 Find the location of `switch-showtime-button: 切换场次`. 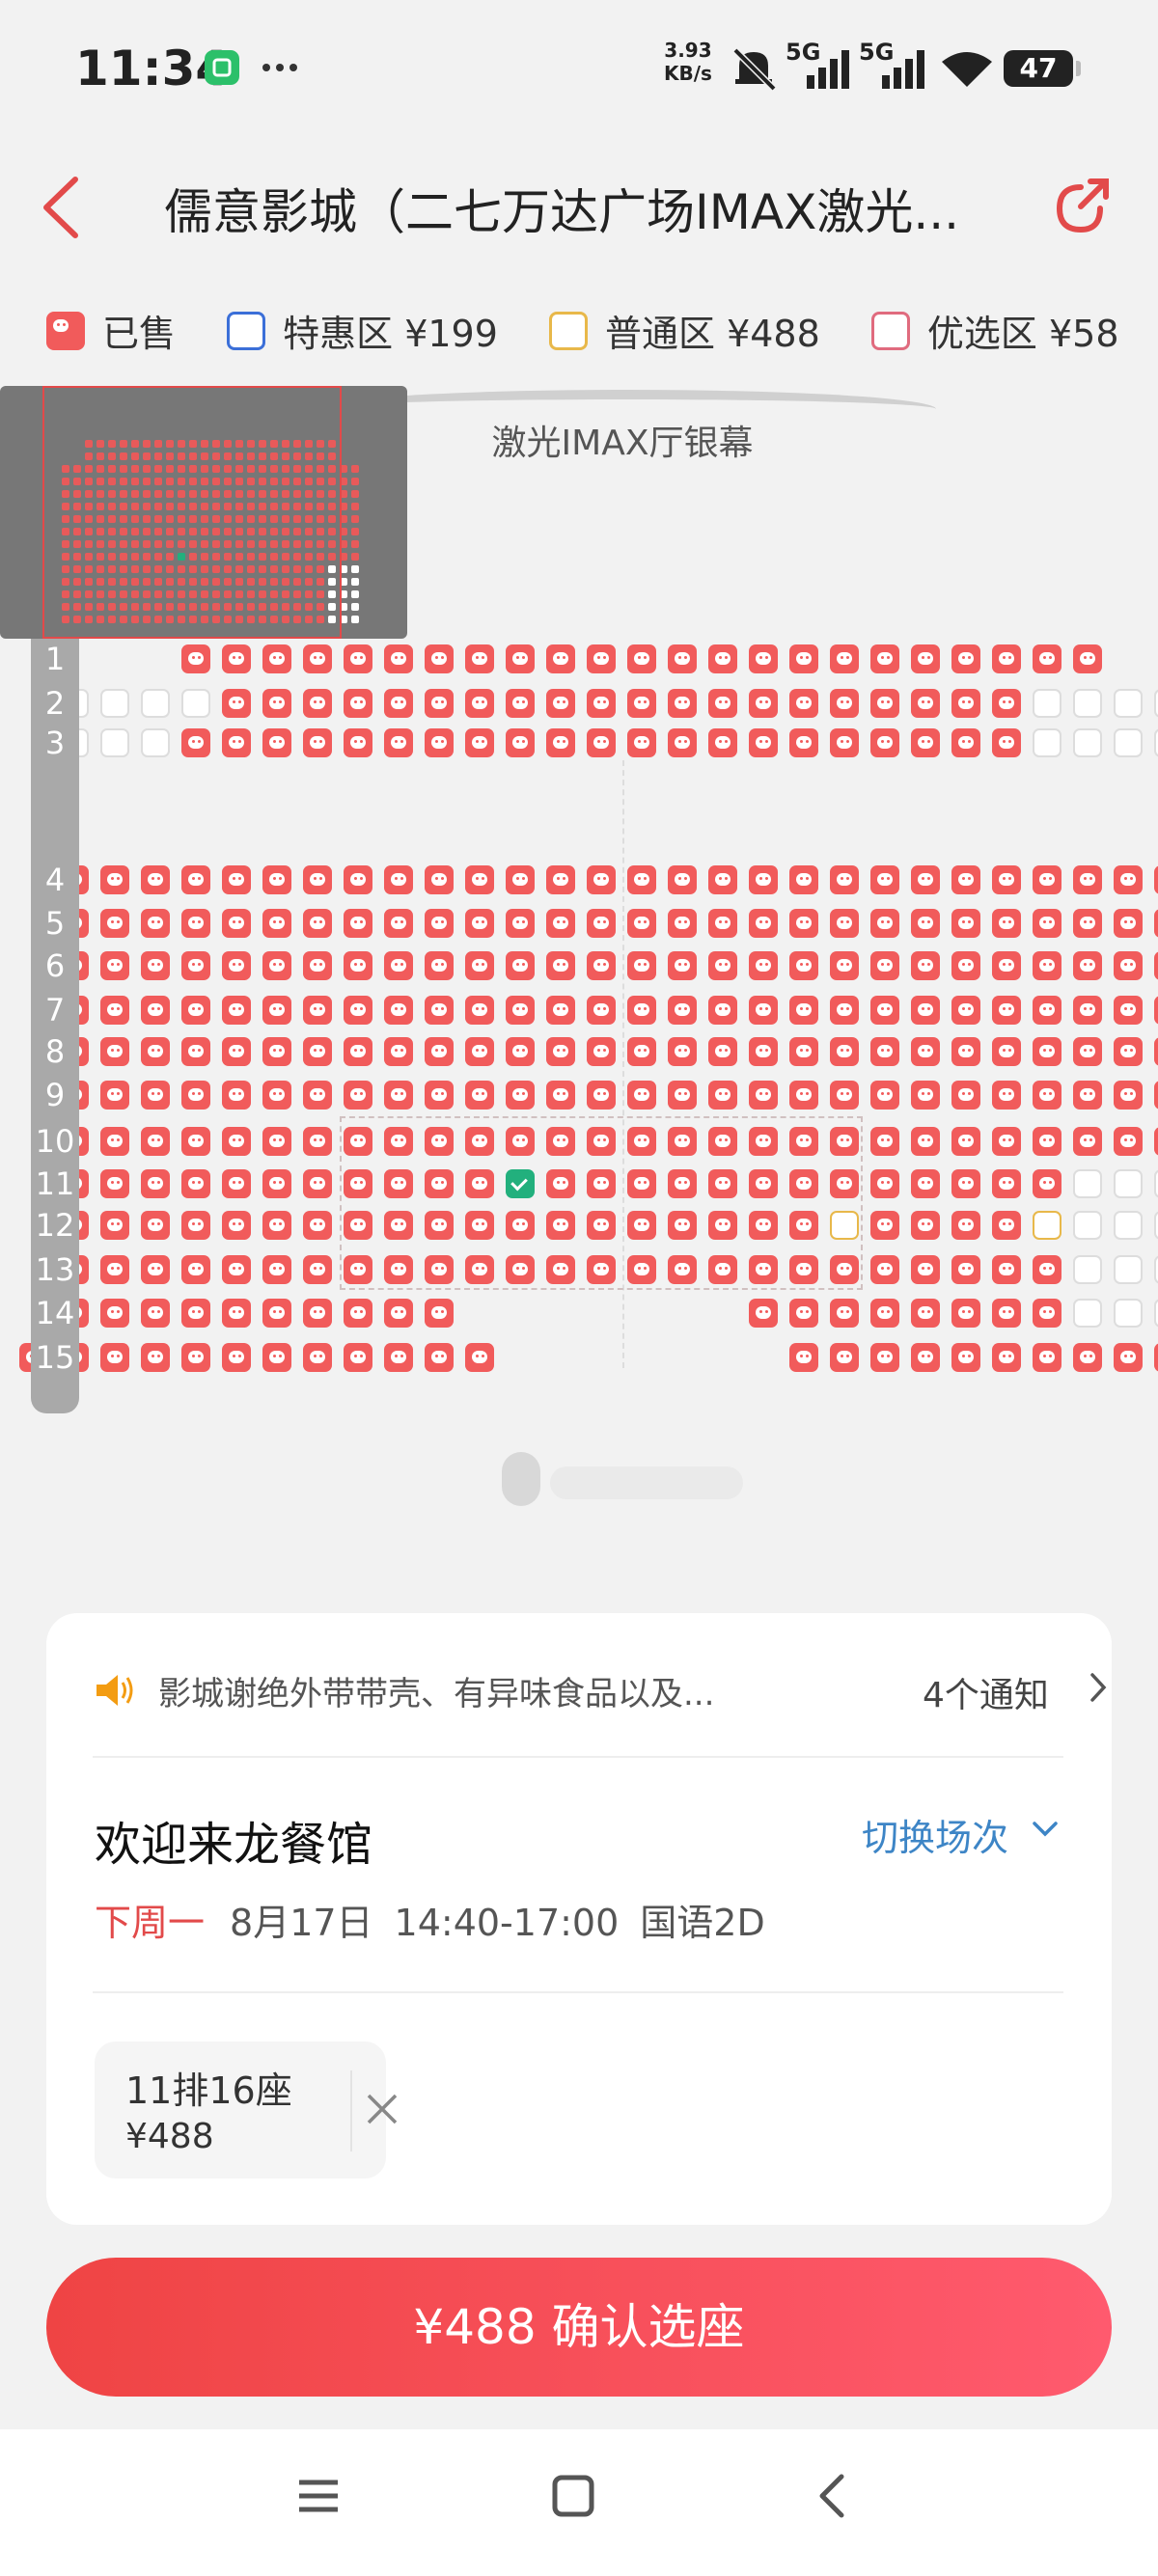

switch-showtime-button: 切换场次 is located at coordinates (935, 1835).